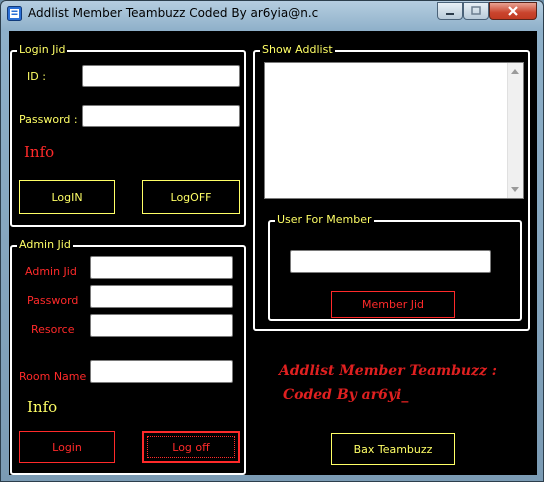 This screenshot has height=482, width=544. What do you see at coordinates (515, 130) in the screenshot?
I see `addlist-scrollbar` at bounding box center [515, 130].